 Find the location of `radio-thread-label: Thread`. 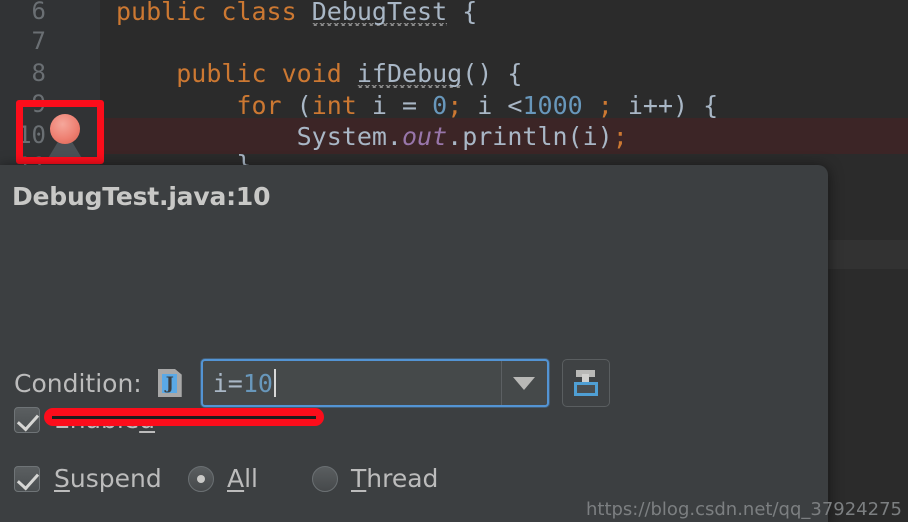

radio-thread-label: Thread is located at coordinates (394, 478).